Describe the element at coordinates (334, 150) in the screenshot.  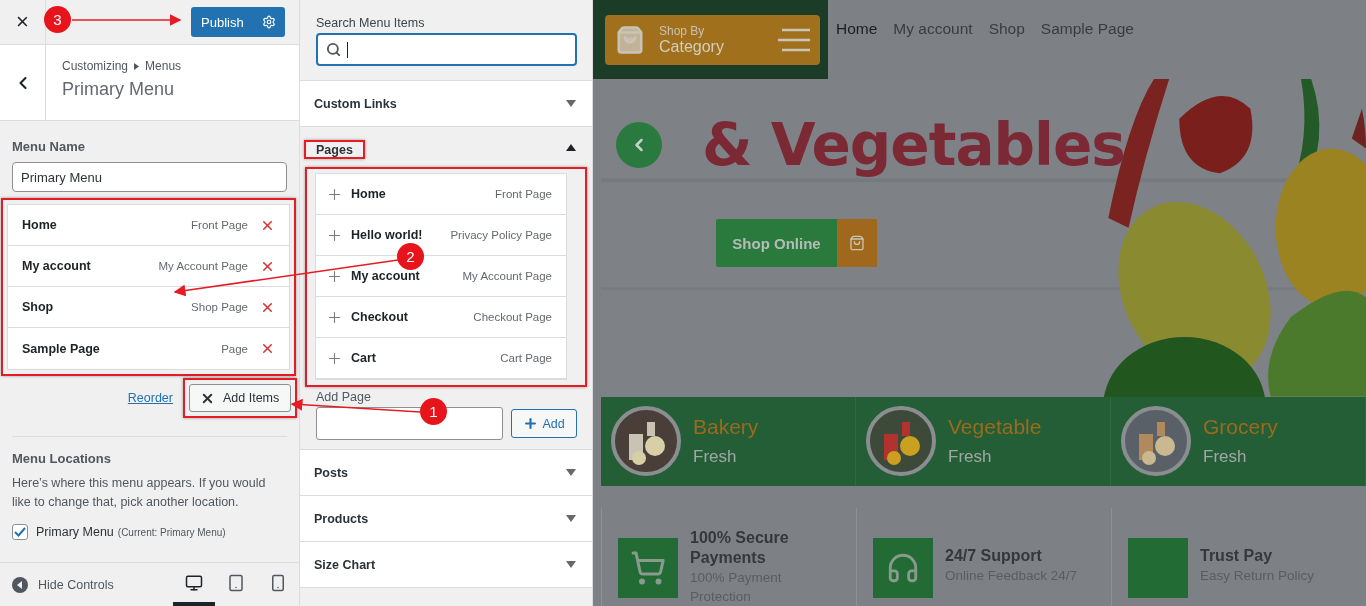
I see `section-title: Pages` at that location.